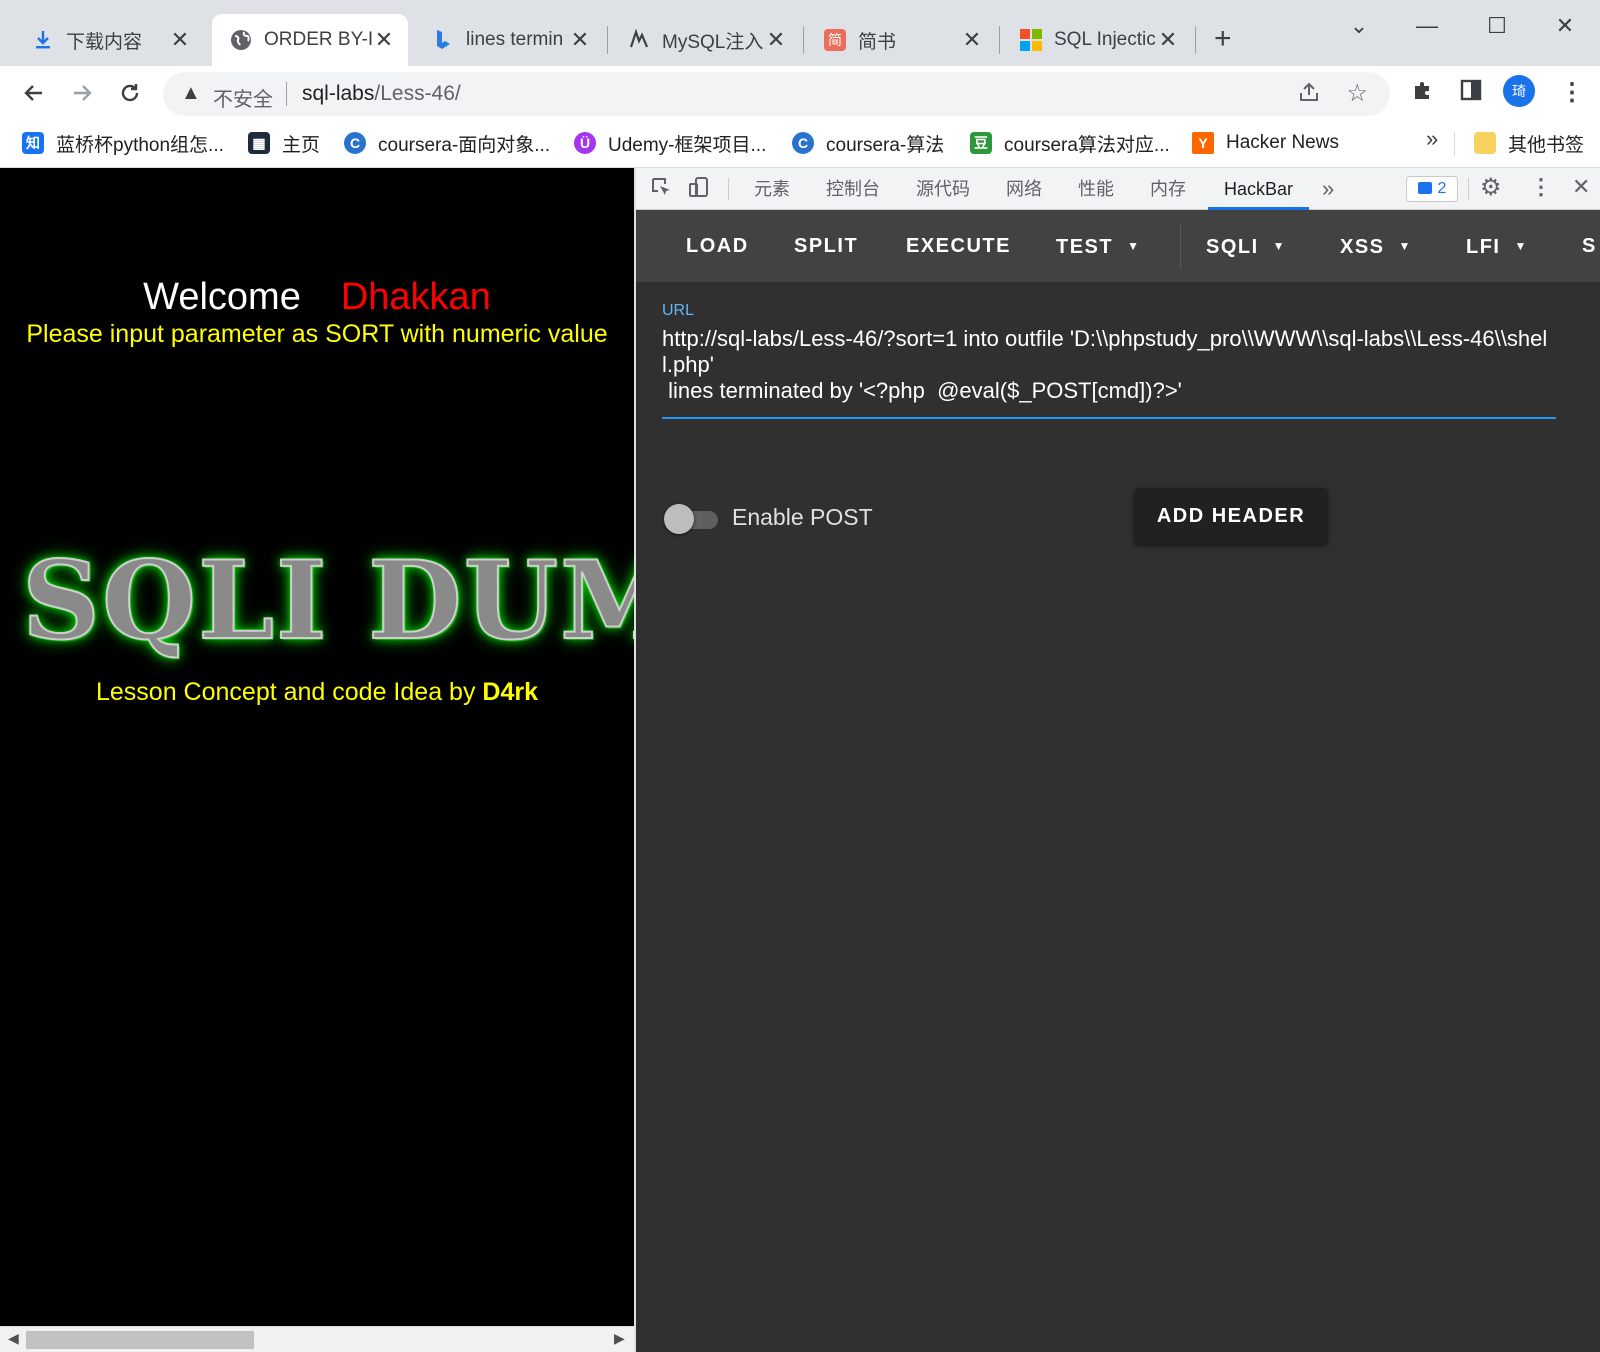 The height and width of the screenshot is (1352, 1600). Describe the element at coordinates (317, 297) in the screenshot. I see `welcome-heading: Welcome Dhakkan` at that location.